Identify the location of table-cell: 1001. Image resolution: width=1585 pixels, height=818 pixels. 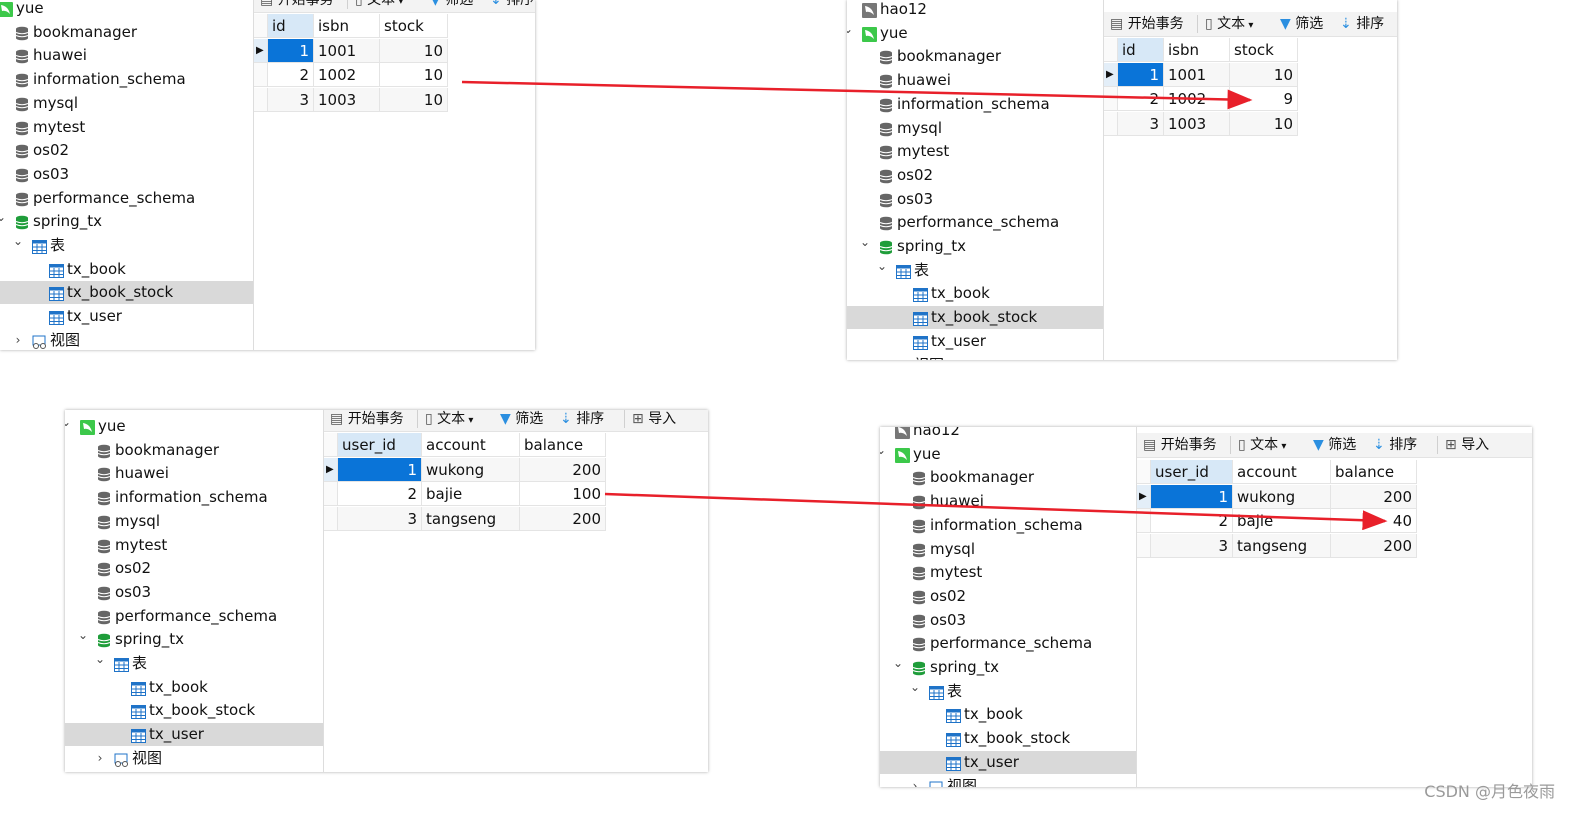
(1197, 74).